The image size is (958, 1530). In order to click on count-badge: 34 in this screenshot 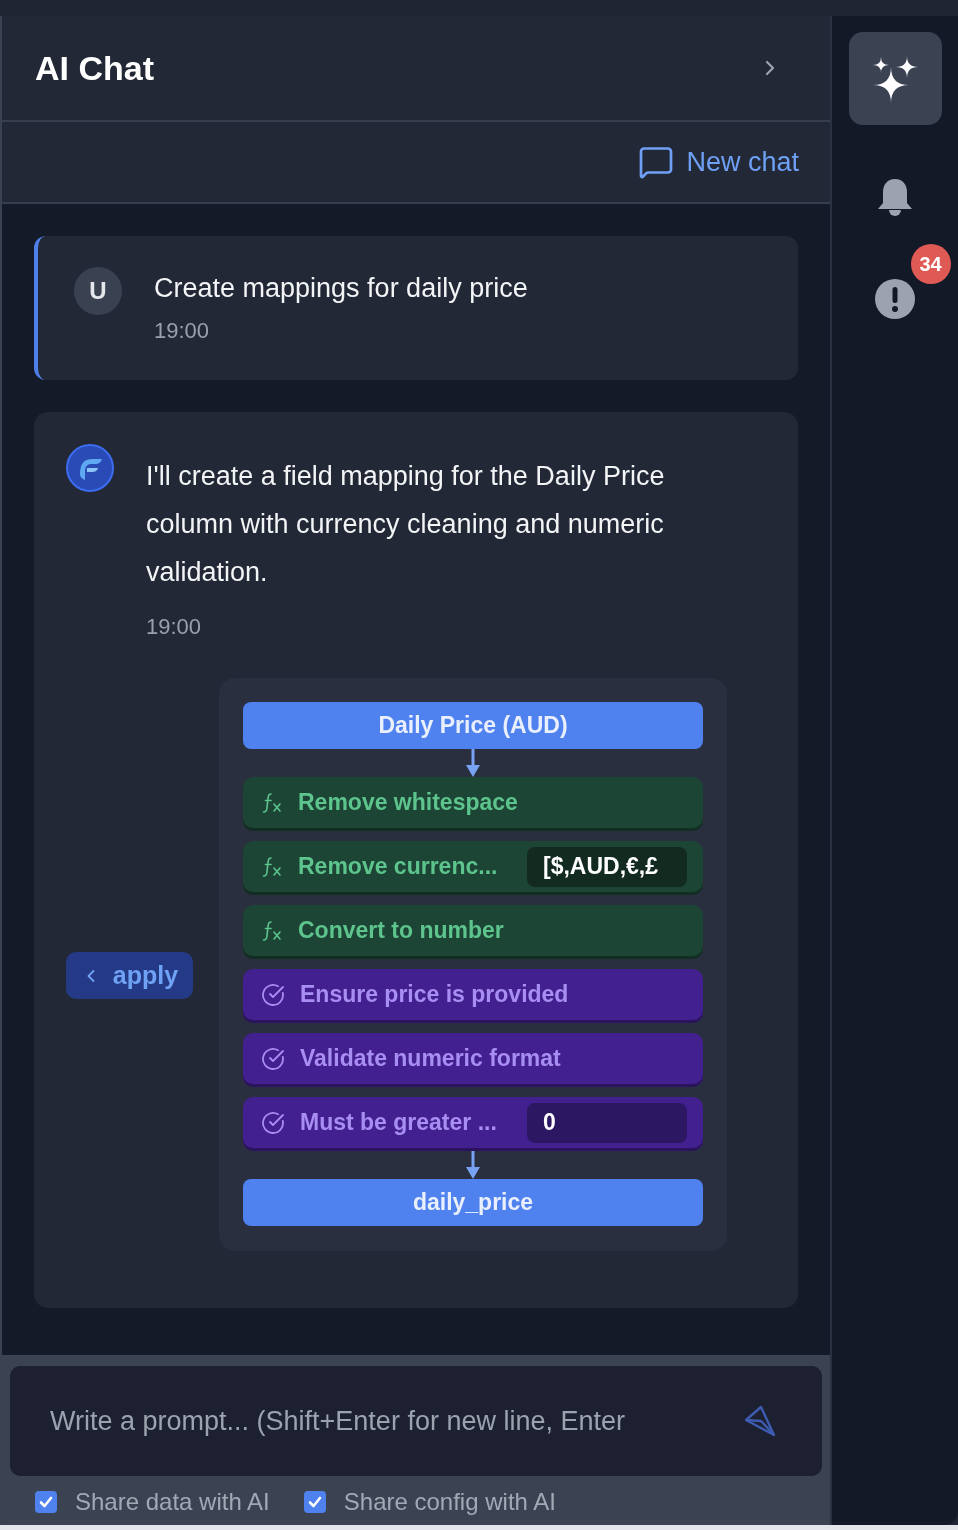, I will do `click(930, 264)`.